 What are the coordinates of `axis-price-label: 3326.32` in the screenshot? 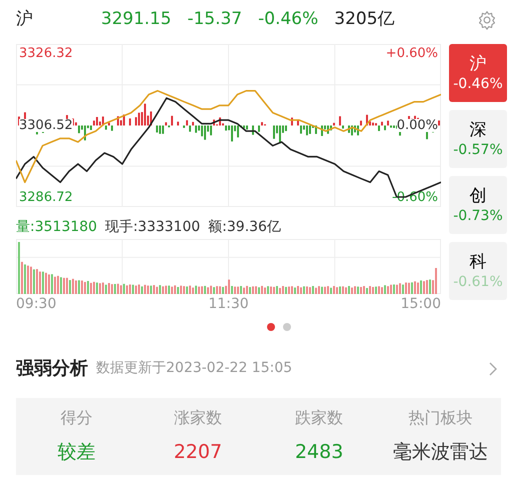 It's located at (46, 53).